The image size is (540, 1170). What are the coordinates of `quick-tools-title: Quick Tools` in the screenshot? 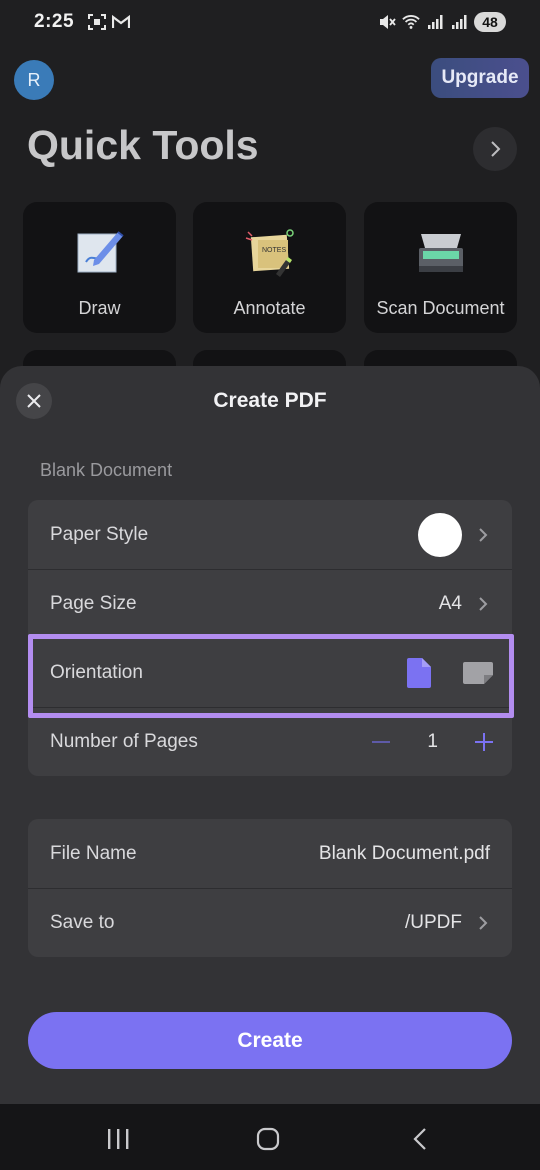 It's located at (143, 145).